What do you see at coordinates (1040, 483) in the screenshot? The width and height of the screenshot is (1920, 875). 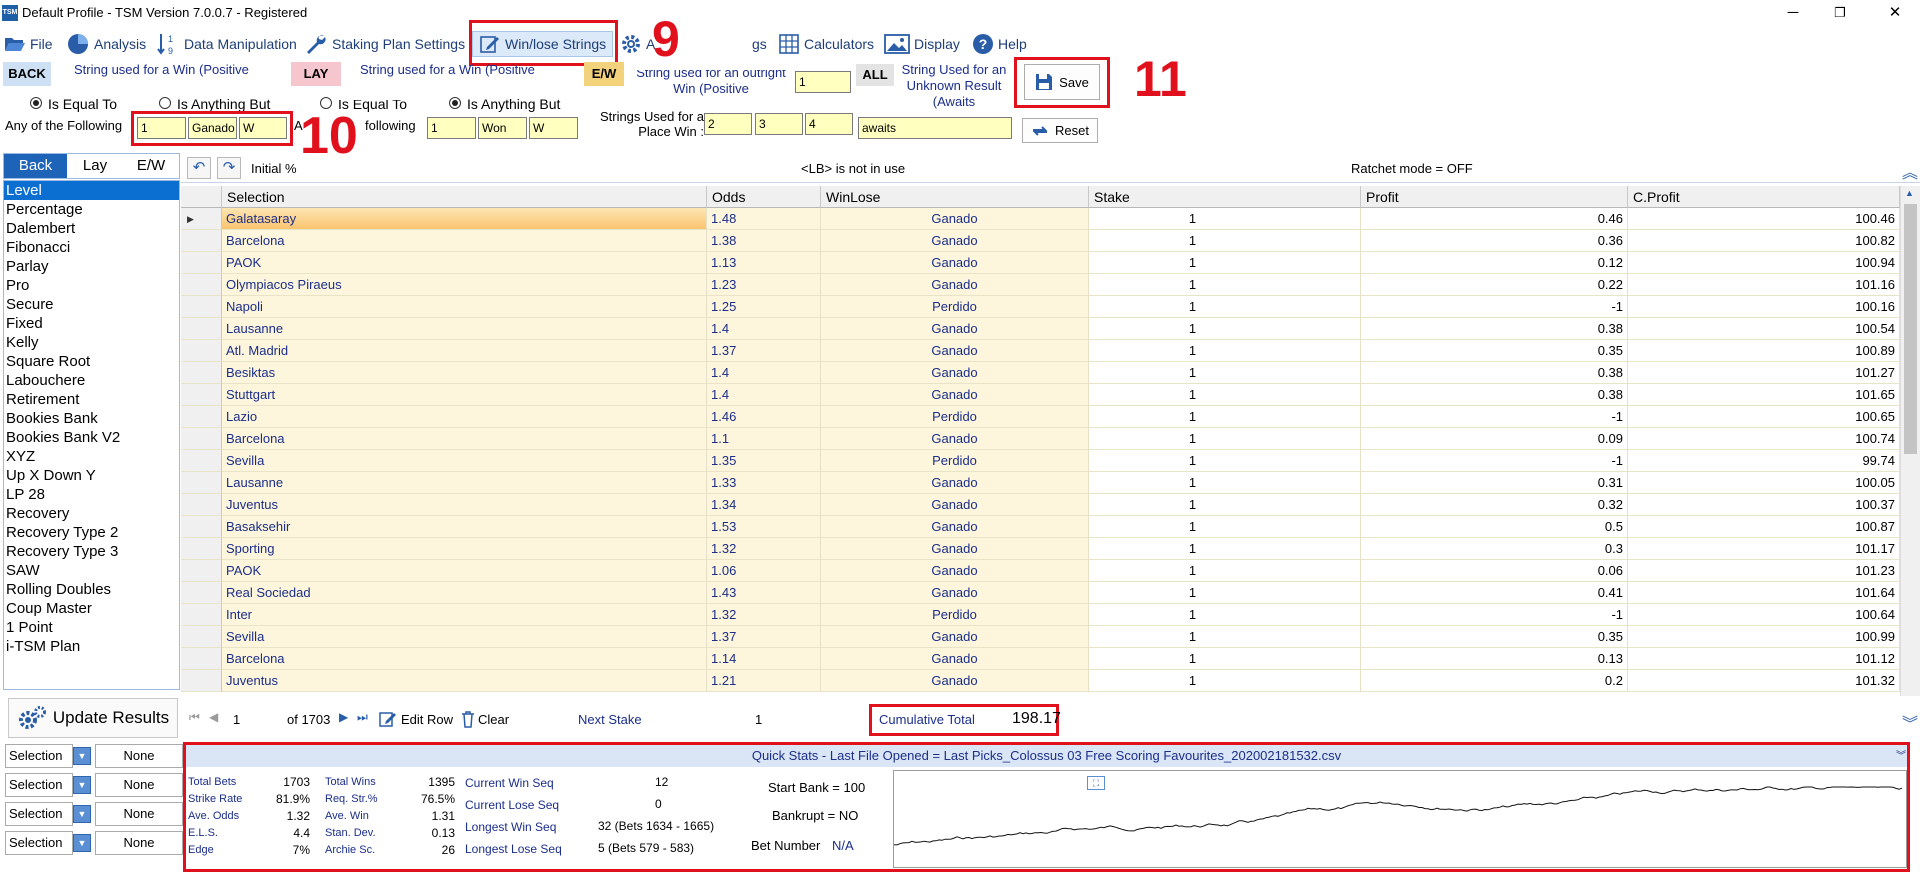 I see `table-row: Lausanne 1.33 Ganado 1 0.31 100.05` at bounding box center [1040, 483].